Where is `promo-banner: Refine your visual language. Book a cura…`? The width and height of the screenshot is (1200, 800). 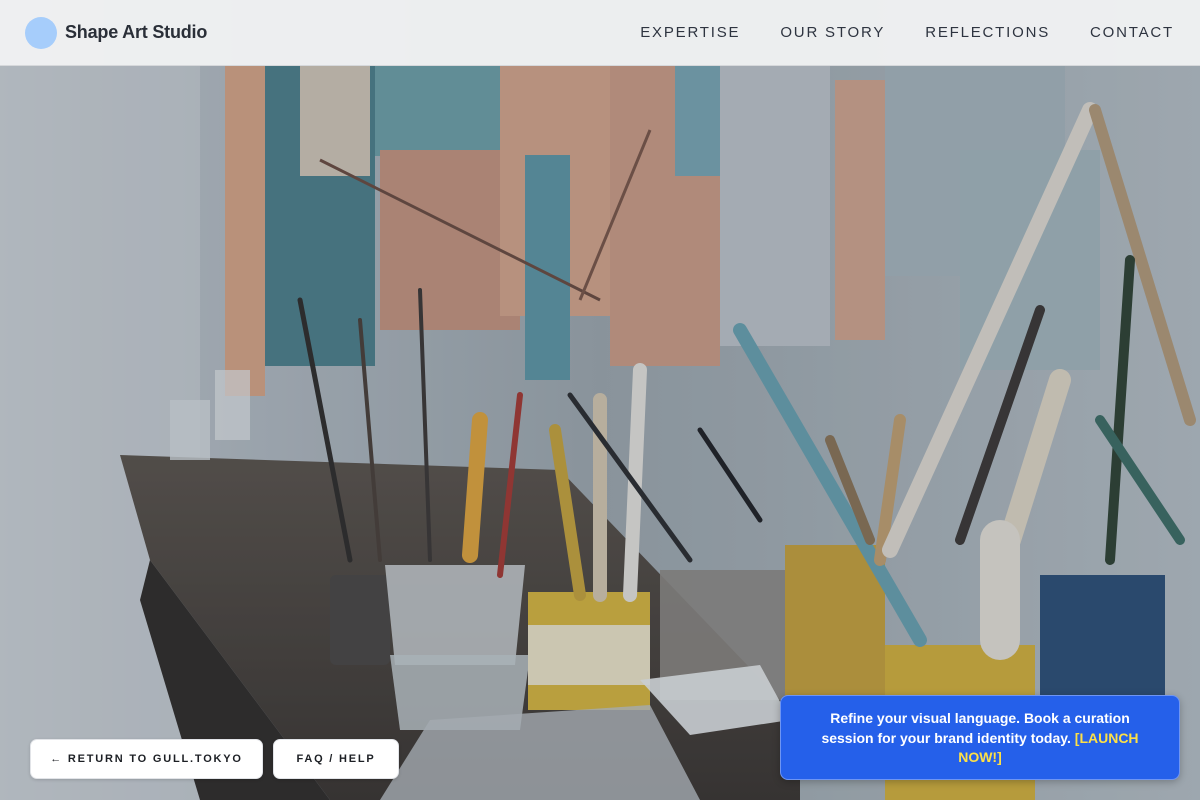 promo-banner: Refine your visual language. Book a cura… is located at coordinates (980, 737).